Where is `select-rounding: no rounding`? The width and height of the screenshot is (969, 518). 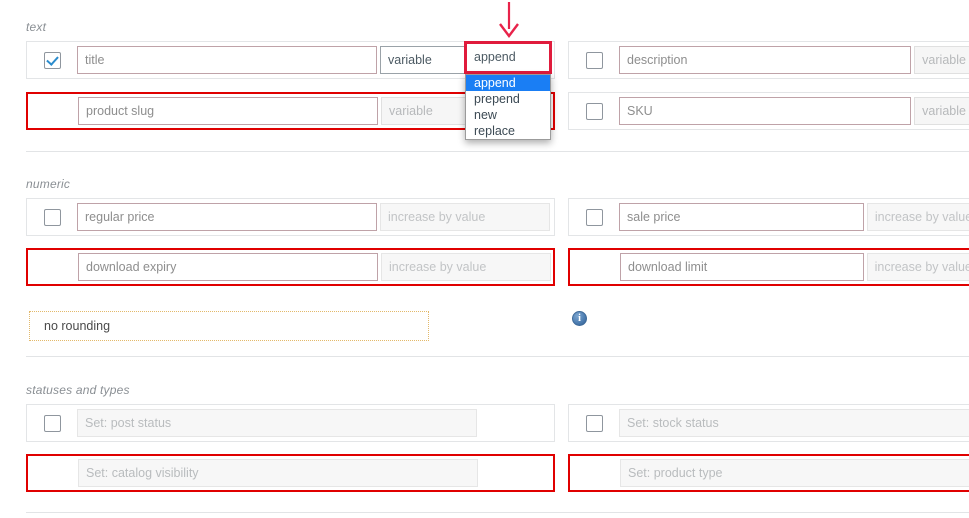
select-rounding: no rounding is located at coordinates (229, 326).